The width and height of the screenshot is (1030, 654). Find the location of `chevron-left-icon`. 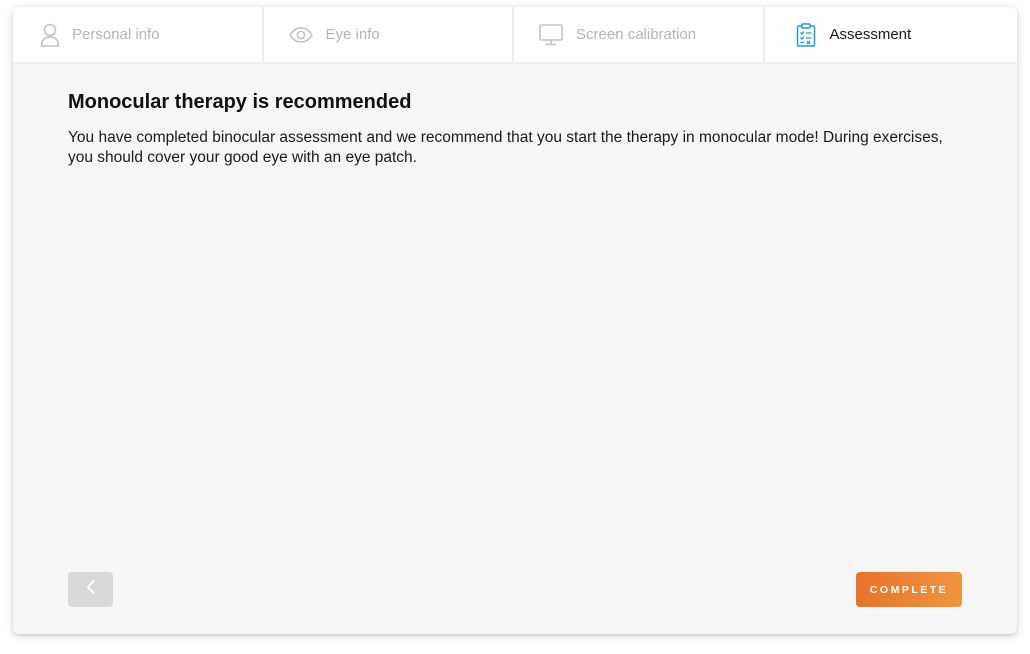

chevron-left-icon is located at coordinates (91, 589).